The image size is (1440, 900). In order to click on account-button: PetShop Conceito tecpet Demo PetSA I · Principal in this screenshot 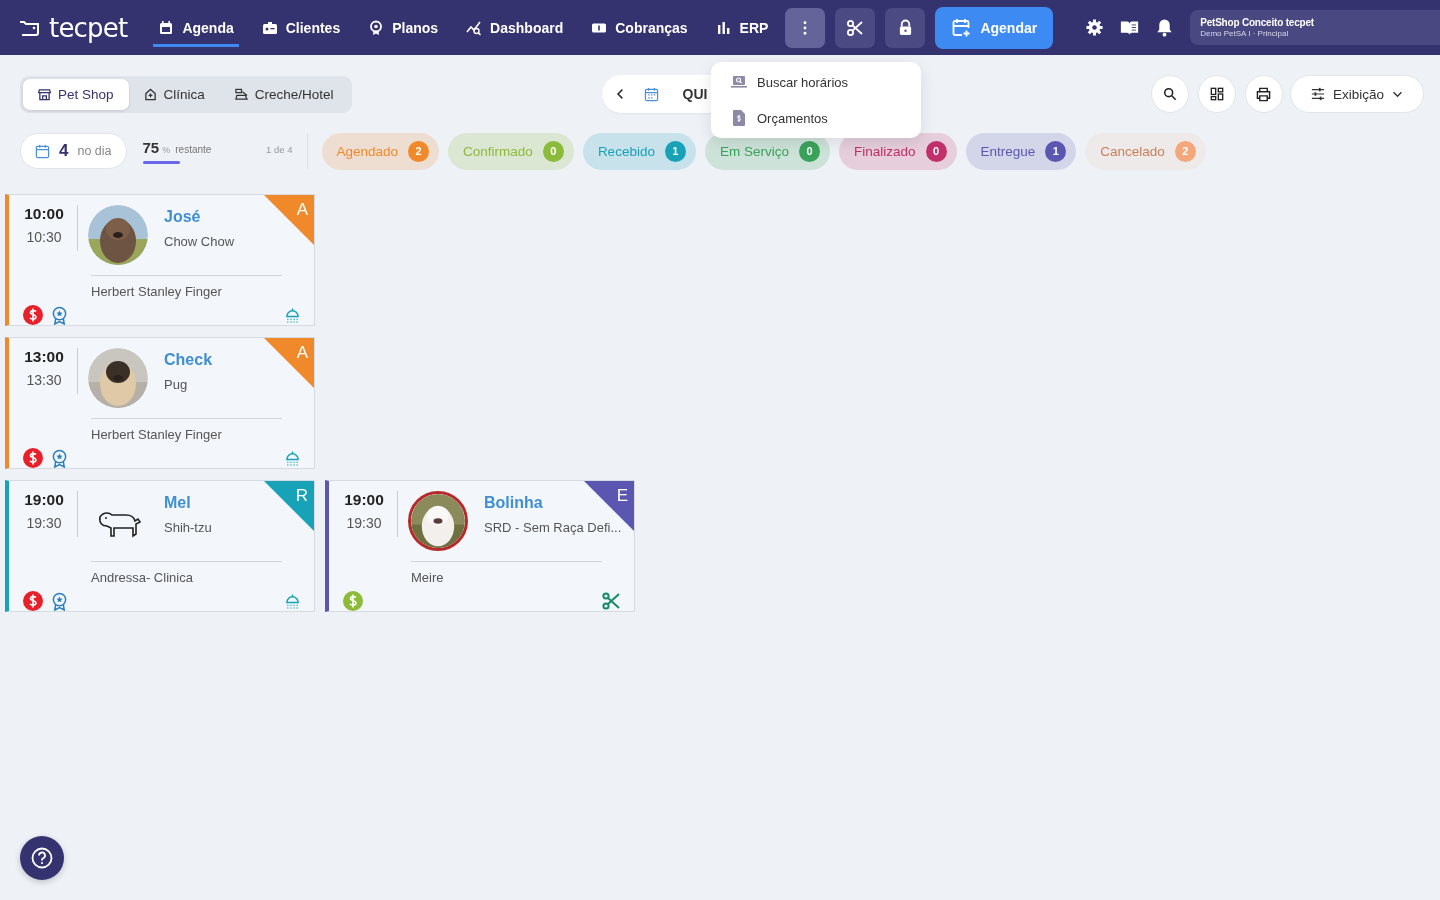, I will do `click(1315, 27)`.